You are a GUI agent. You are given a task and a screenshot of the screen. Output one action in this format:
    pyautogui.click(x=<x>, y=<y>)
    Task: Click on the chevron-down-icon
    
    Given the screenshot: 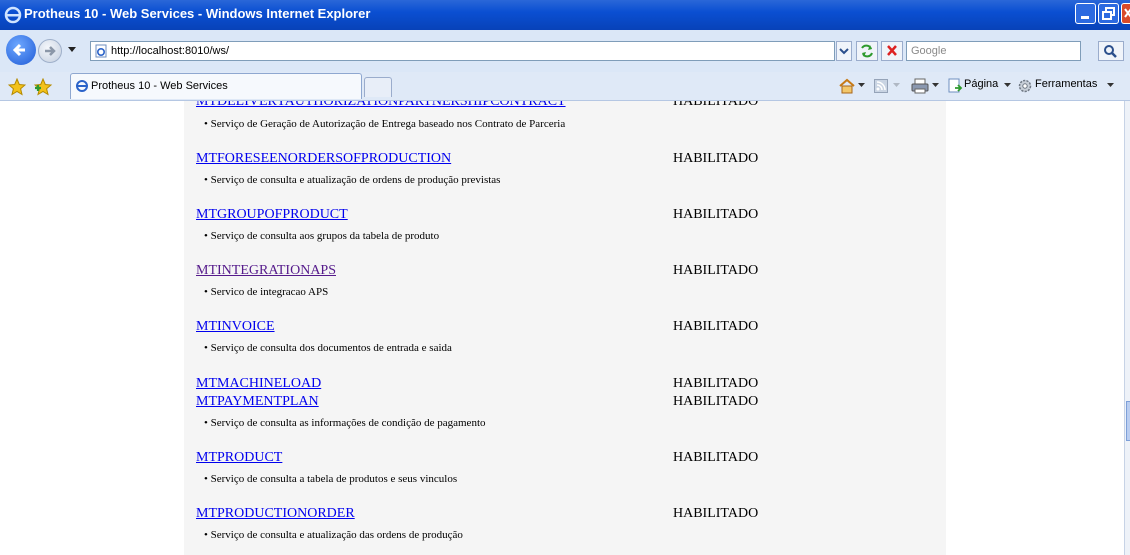 What is the action you would take?
    pyautogui.click(x=844, y=51)
    